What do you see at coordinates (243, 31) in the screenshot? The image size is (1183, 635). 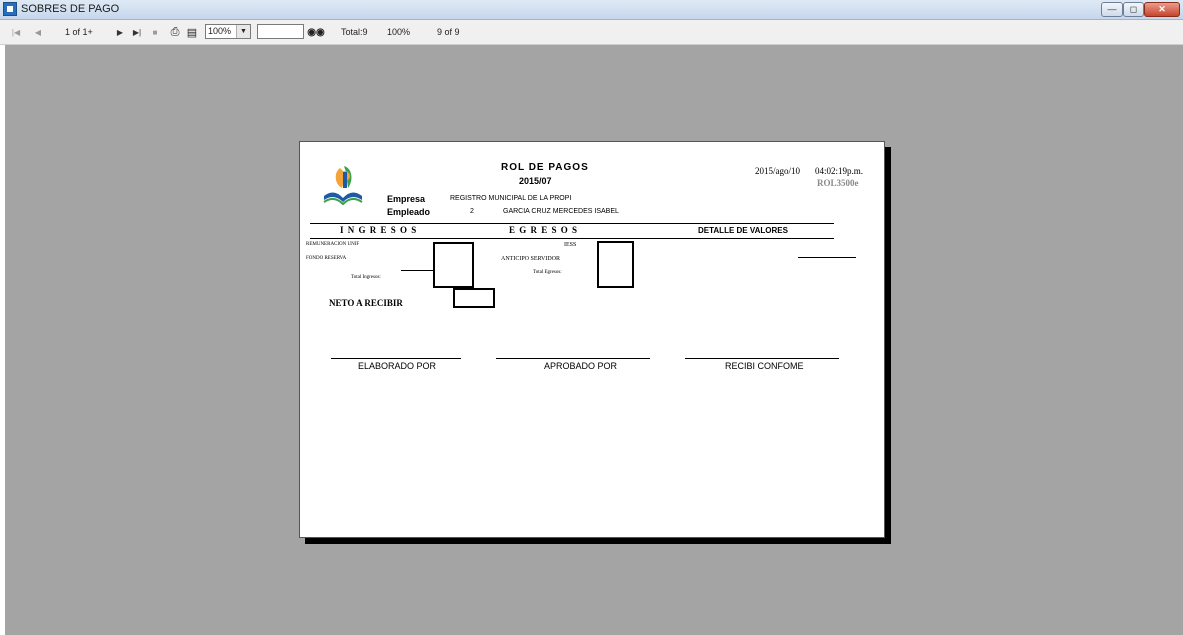 I see `chevron-down-icon: ▼` at bounding box center [243, 31].